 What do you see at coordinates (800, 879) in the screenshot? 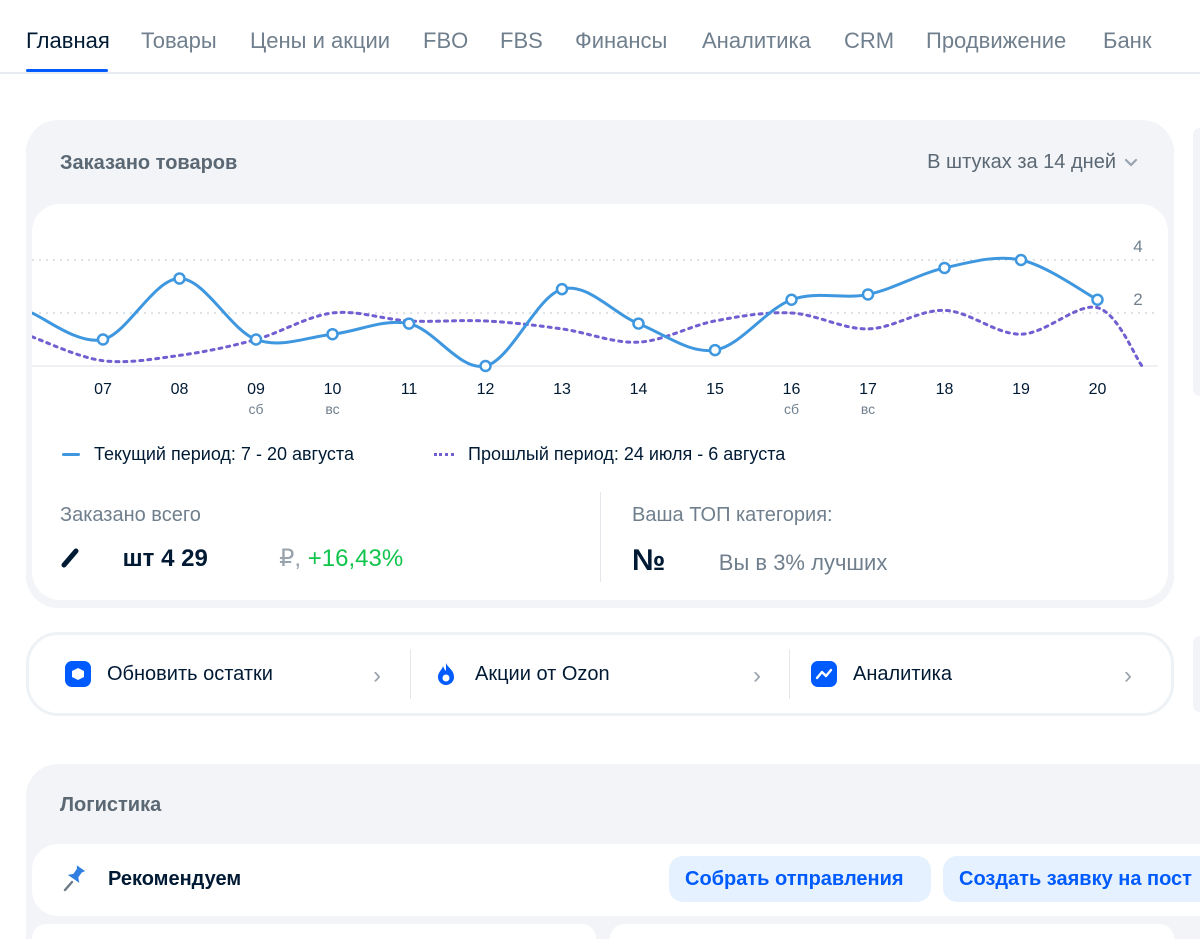
I see `collect-shipments-button: Собрать отправления` at bounding box center [800, 879].